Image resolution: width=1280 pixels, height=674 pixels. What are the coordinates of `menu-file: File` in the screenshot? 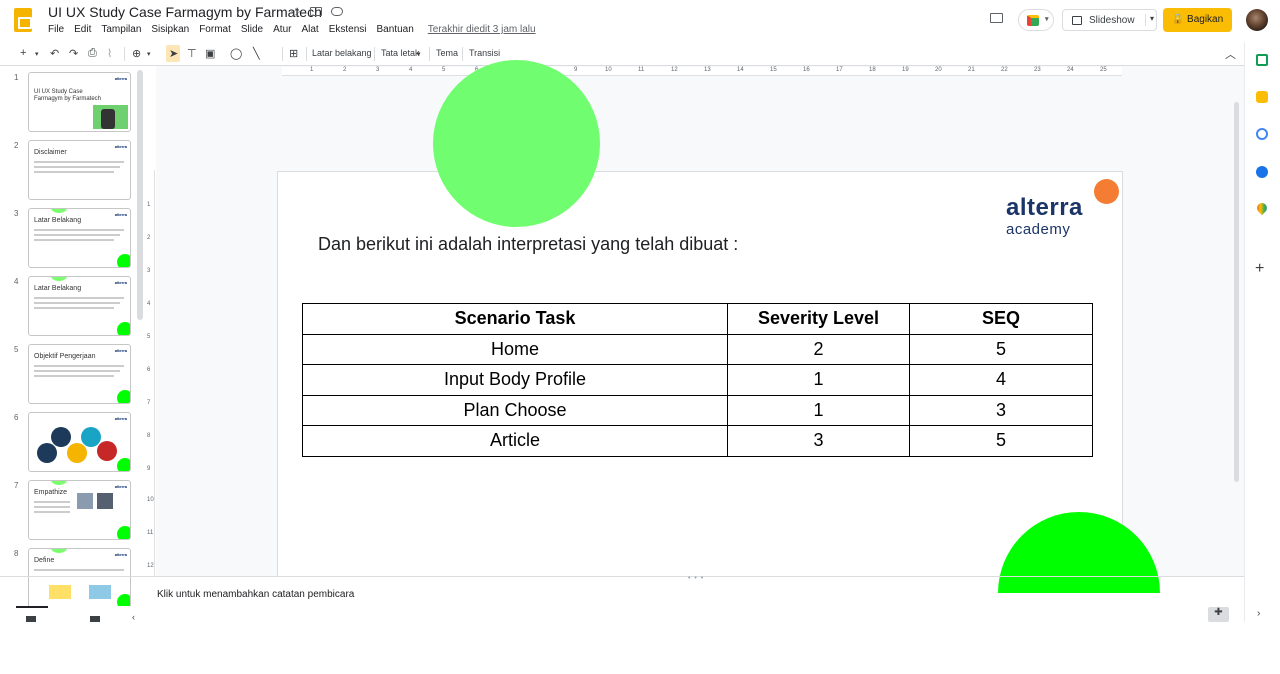 It's located at (56, 31).